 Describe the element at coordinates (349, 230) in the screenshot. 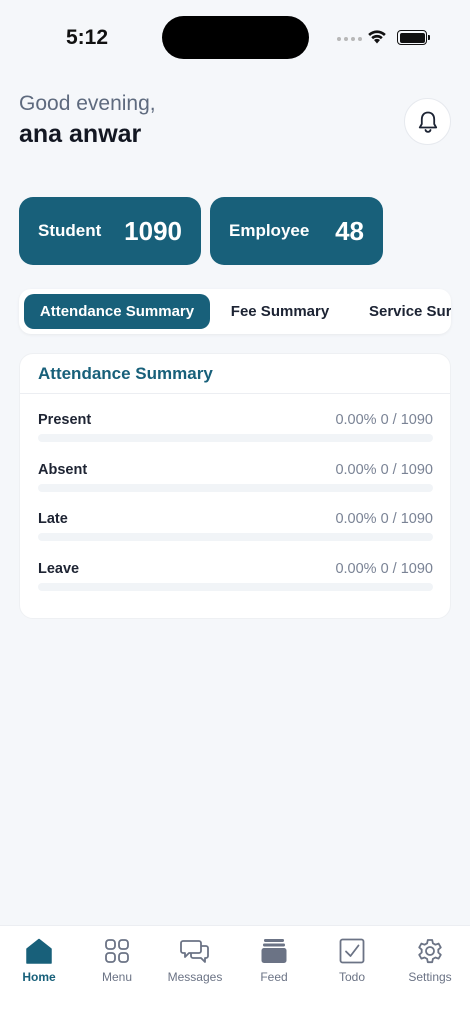

I see `stat-value-employee: 48` at that location.